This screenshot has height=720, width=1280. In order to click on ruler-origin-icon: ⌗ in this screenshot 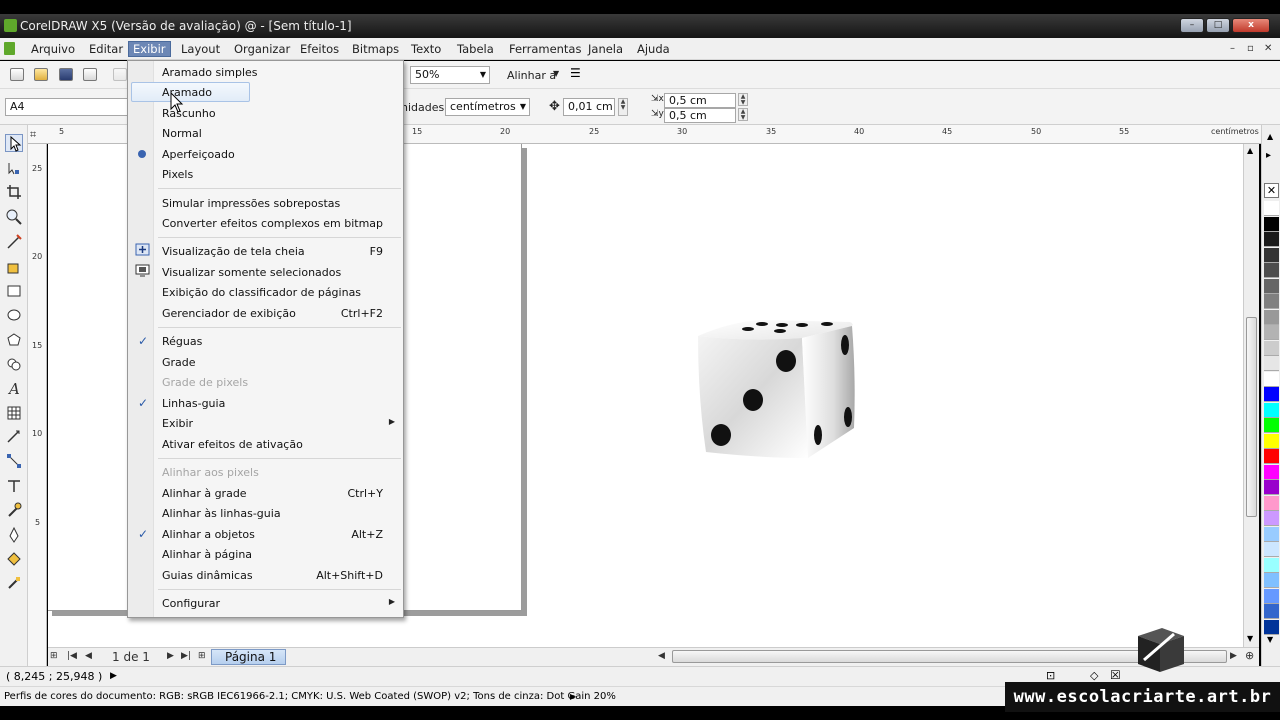, I will do `click(33, 135)`.